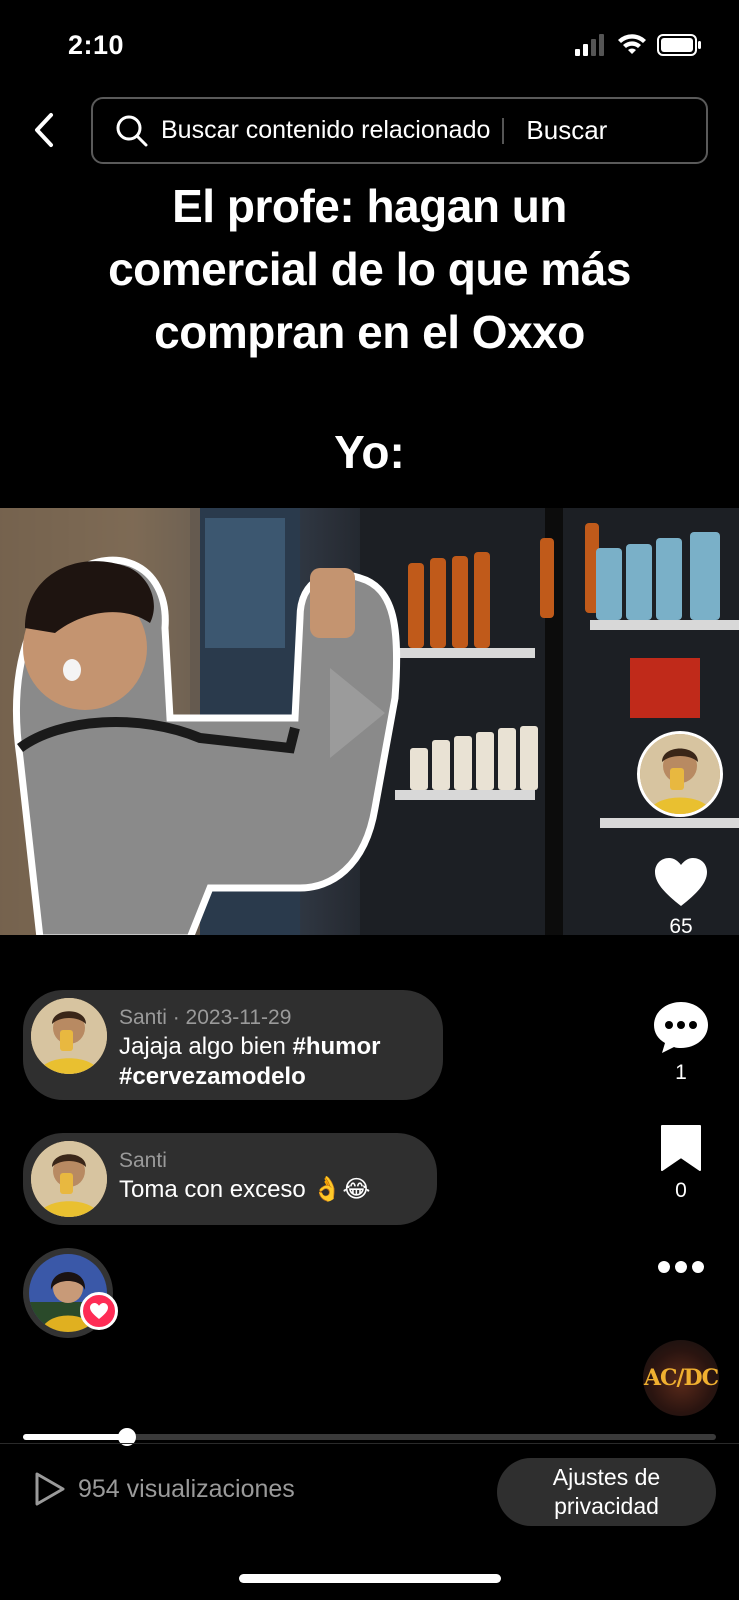 Image resolution: width=739 pixels, height=1600 pixels. Describe the element at coordinates (50, 1489) in the screenshot. I see `play-icon` at that location.